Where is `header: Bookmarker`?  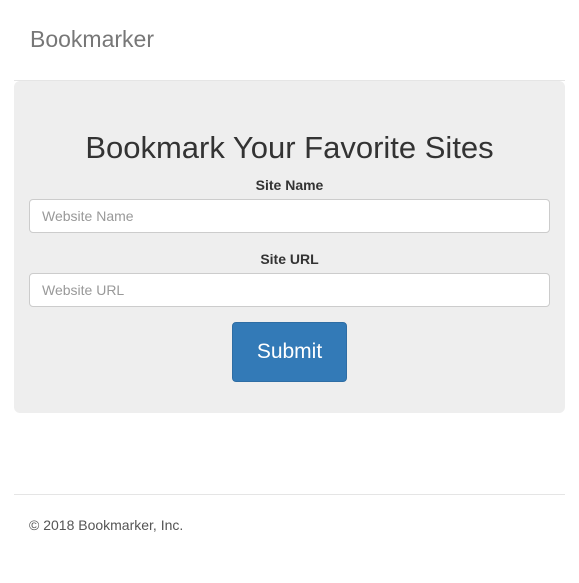
header: Bookmarker is located at coordinates (289, 40).